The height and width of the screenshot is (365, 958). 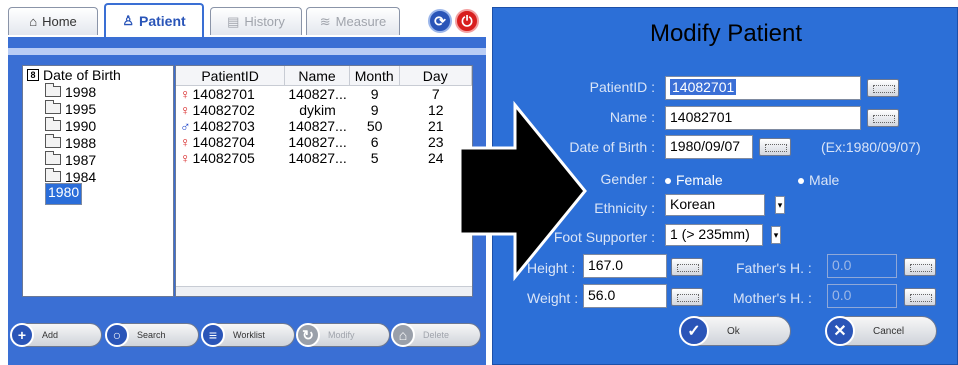 What do you see at coordinates (624, 208) in the screenshot?
I see `ethnicity-label: Ethnicity :` at bounding box center [624, 208].